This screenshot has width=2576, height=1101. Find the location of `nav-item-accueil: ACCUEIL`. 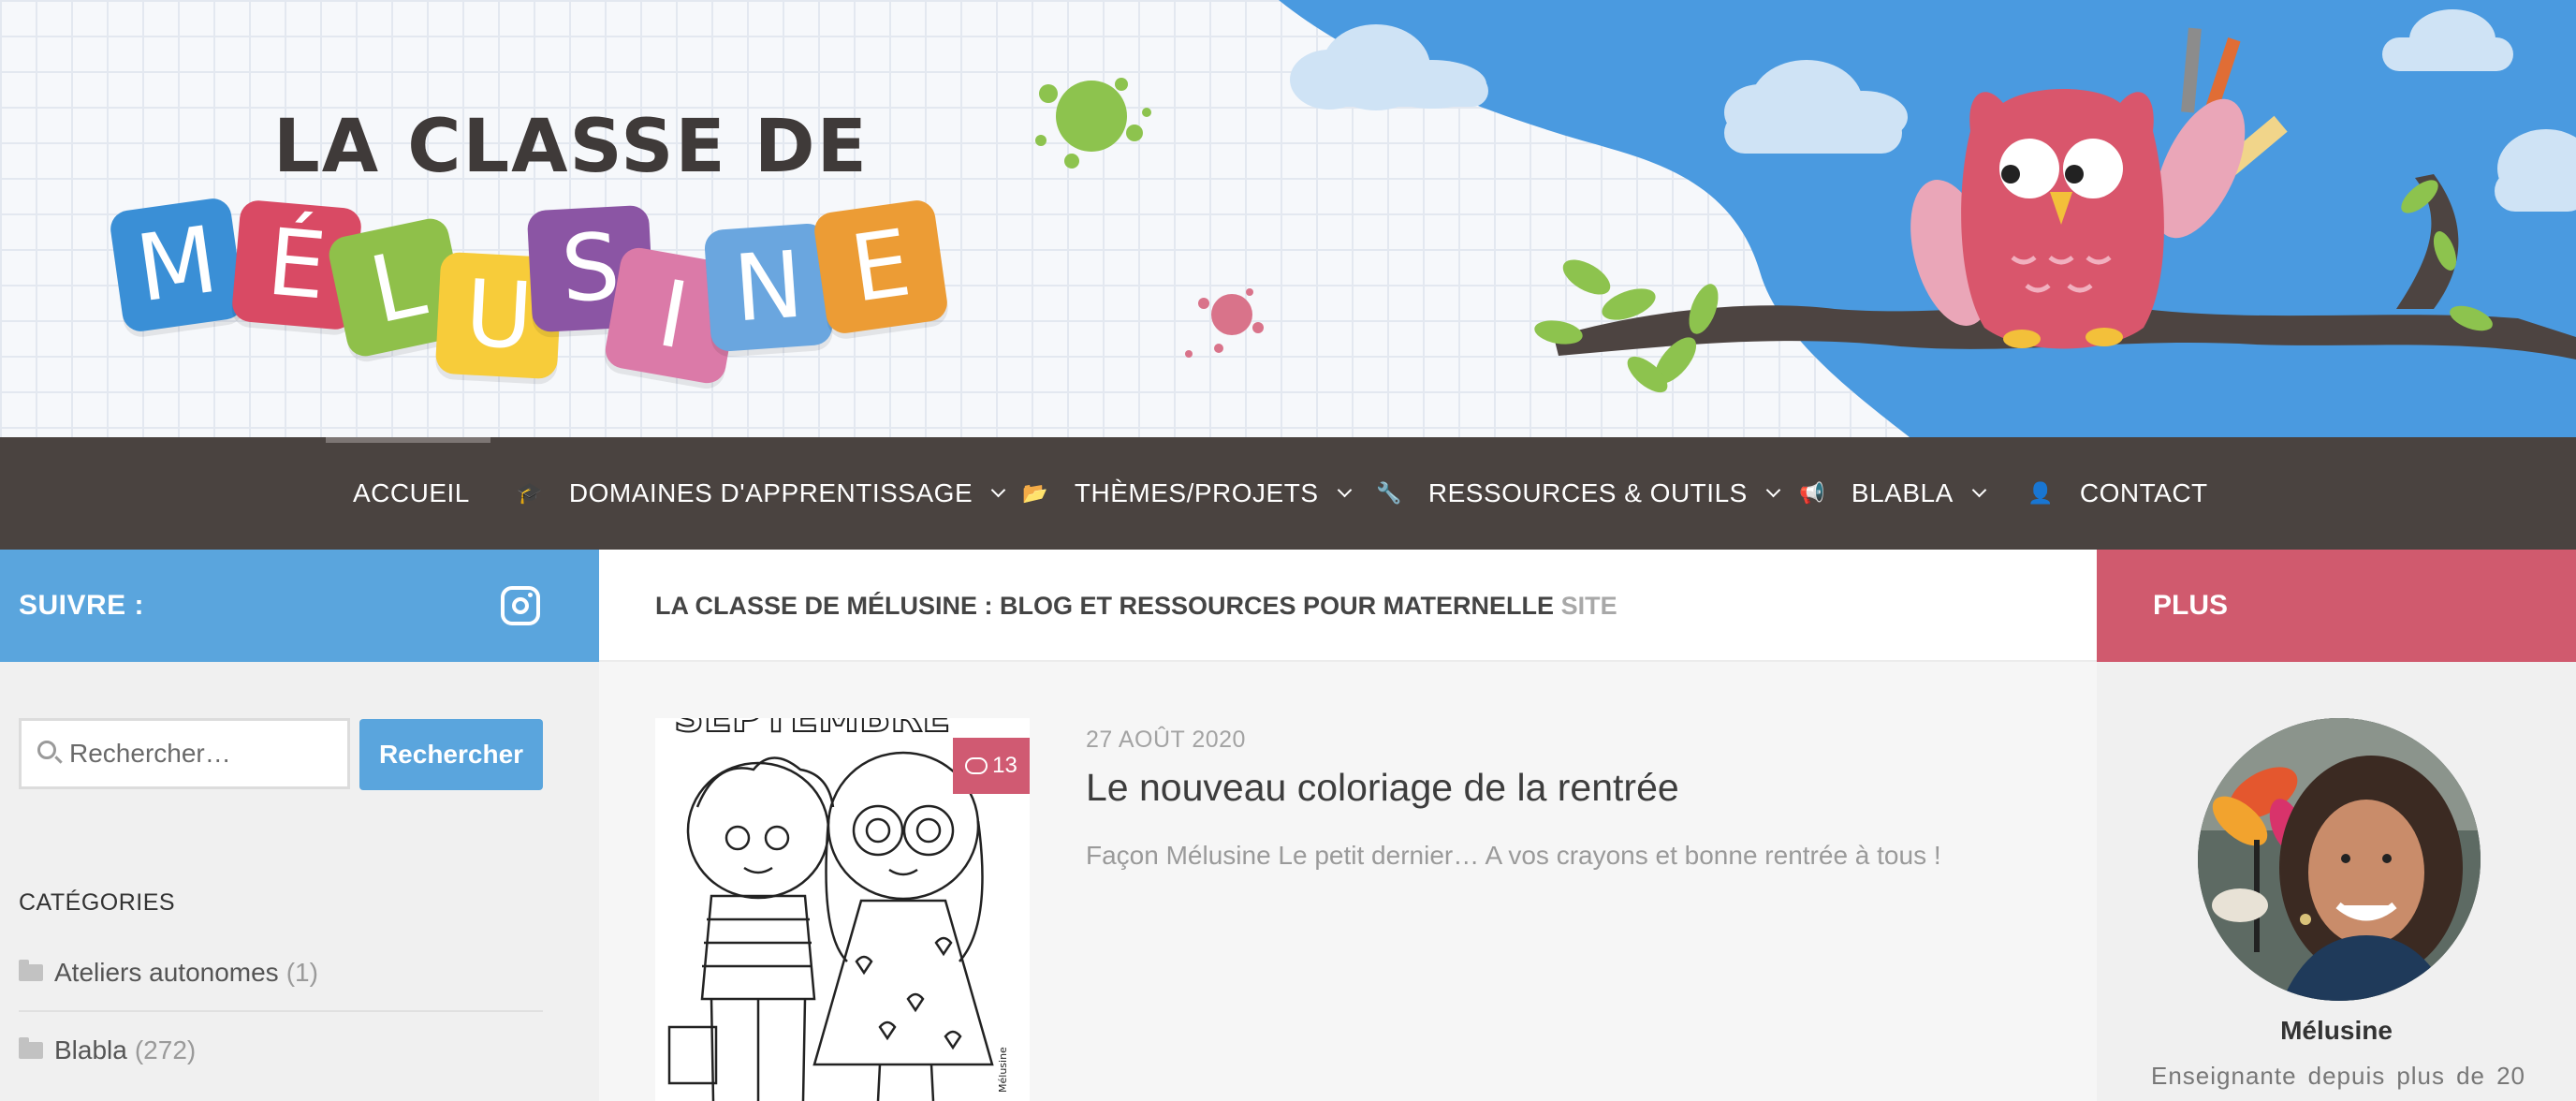

nav-item-accueil: ACCUEIL is located at coordinates (411, 493).